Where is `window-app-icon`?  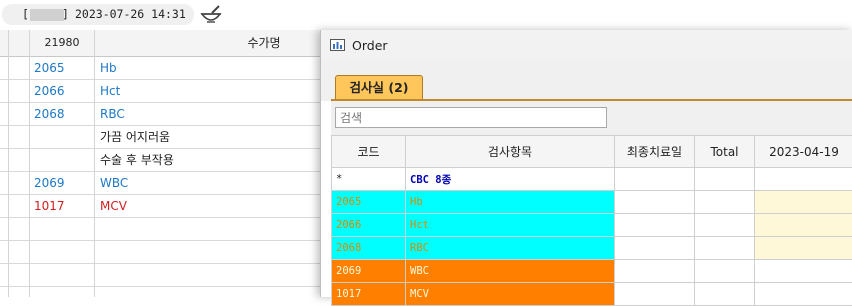 window-app-icon is located at coordinates (337, 45).